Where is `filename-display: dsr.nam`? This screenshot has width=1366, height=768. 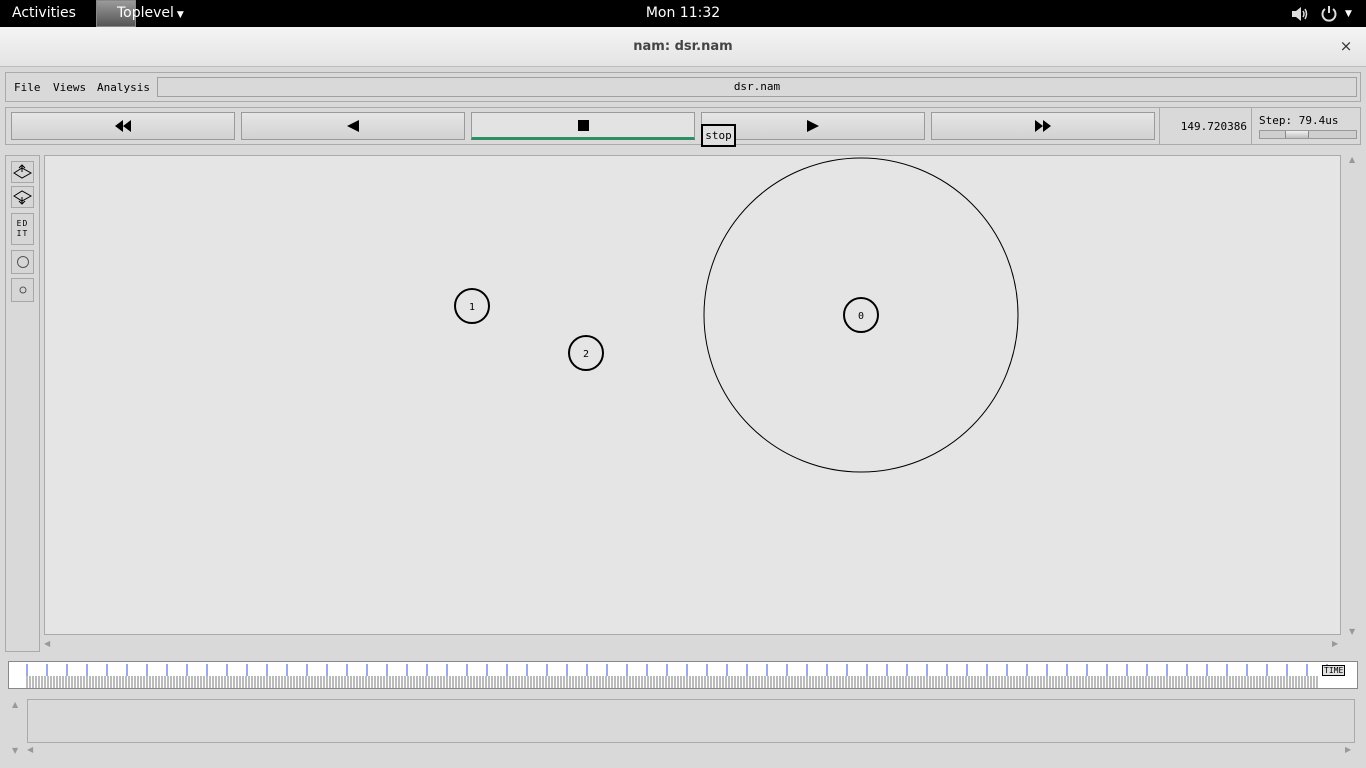 filename-display: dsr.nam is located at coordinates (757, 87).